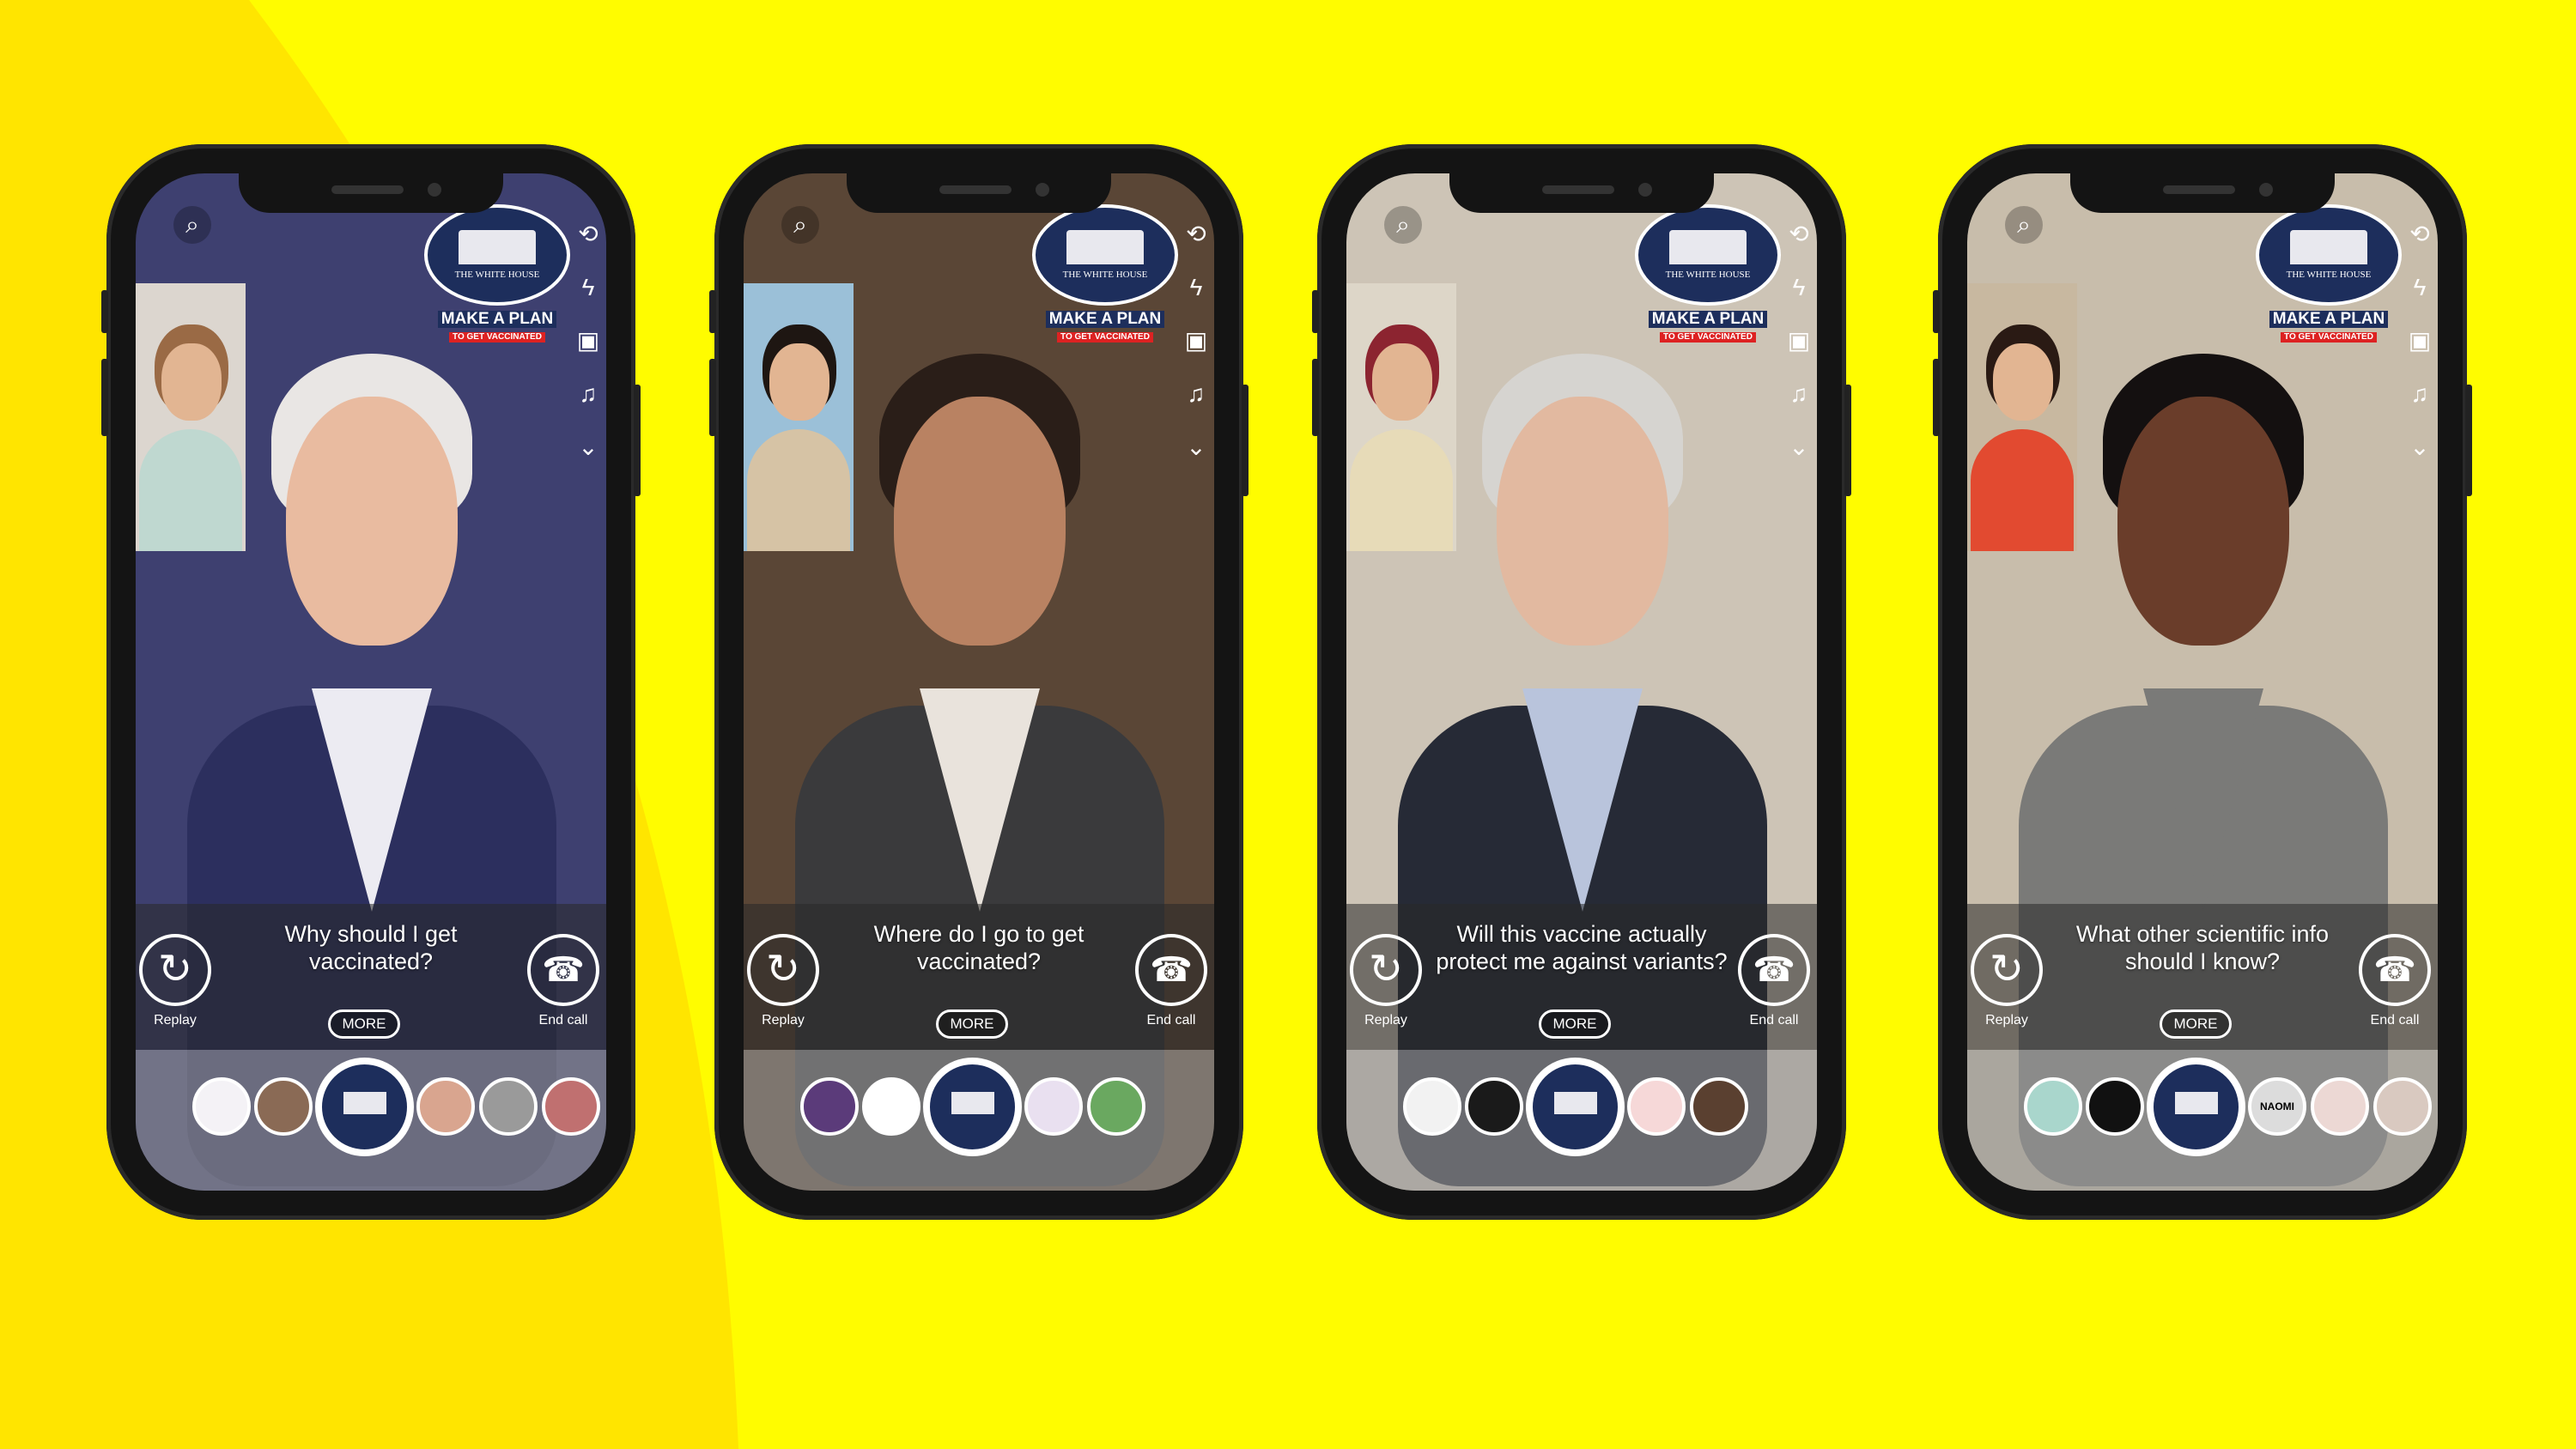 This screenshot has width=2576, height=1449. Describe the element at coordinates (713, 311) in the screenshot. I see `mute-switch` at that location.